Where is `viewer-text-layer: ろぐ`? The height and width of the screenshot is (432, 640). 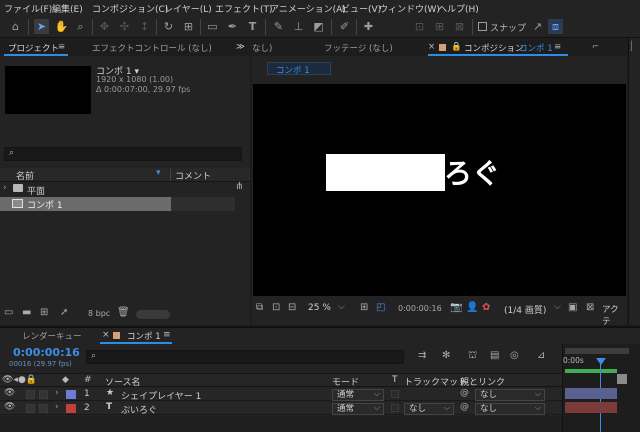 viewer-text-layer: ろぐ is located at coordinates (472, 172).